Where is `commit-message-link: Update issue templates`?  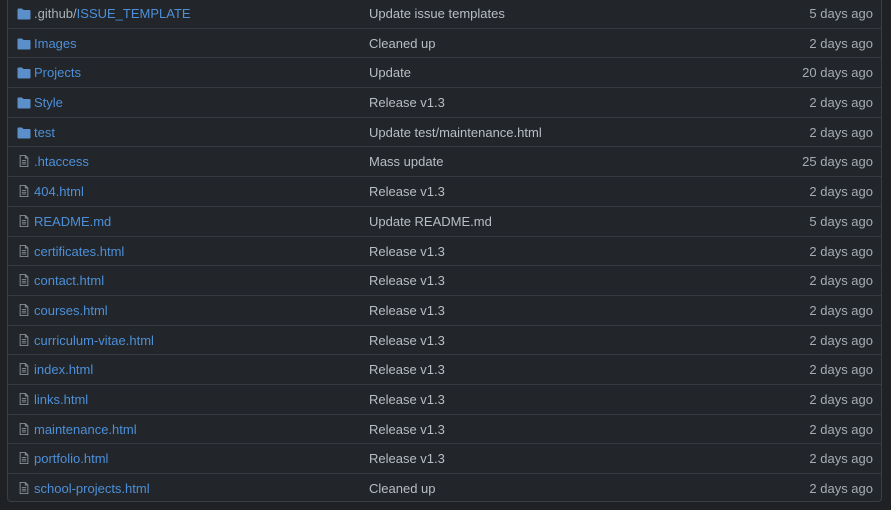 commit-message-link: Update issue templates is located at coordinates (437, 14).